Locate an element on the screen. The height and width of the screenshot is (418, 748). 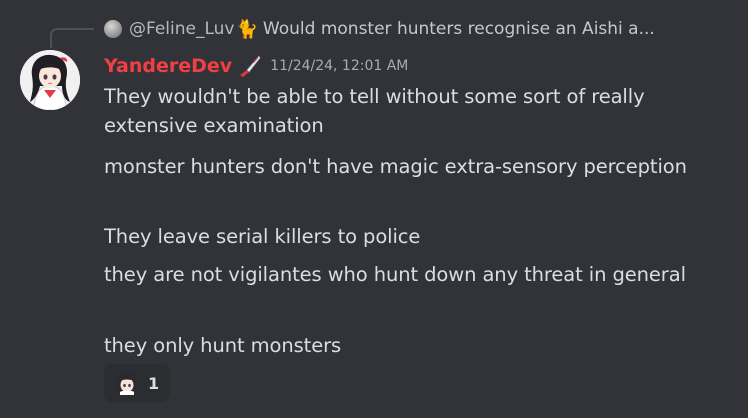
timestamp: 11/24/24, 12:01 AM is located at coordinates (339, 66).